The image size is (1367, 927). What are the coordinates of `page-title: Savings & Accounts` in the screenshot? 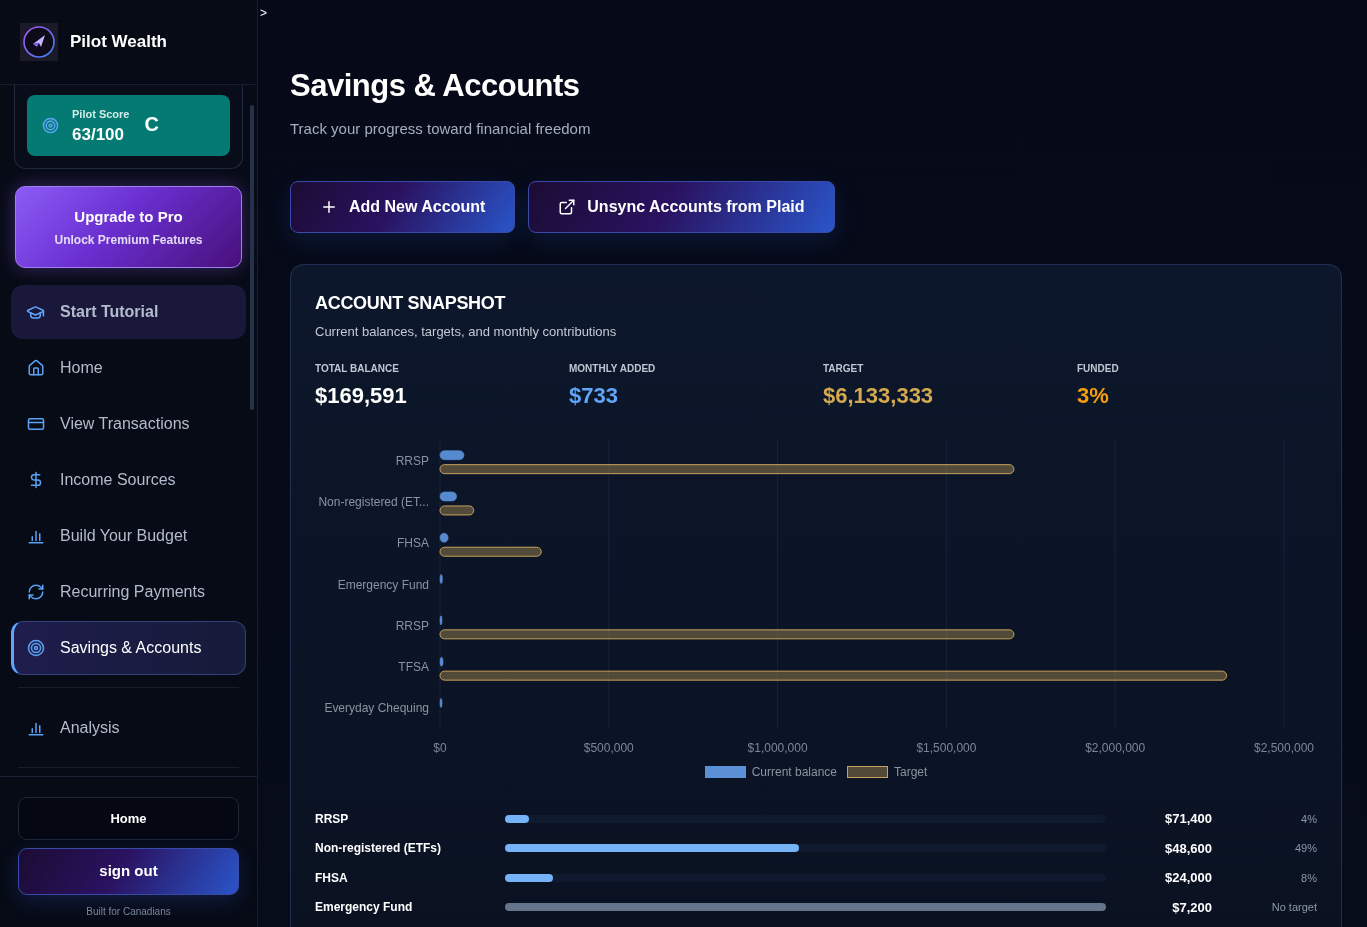 It's located at (435, 86).